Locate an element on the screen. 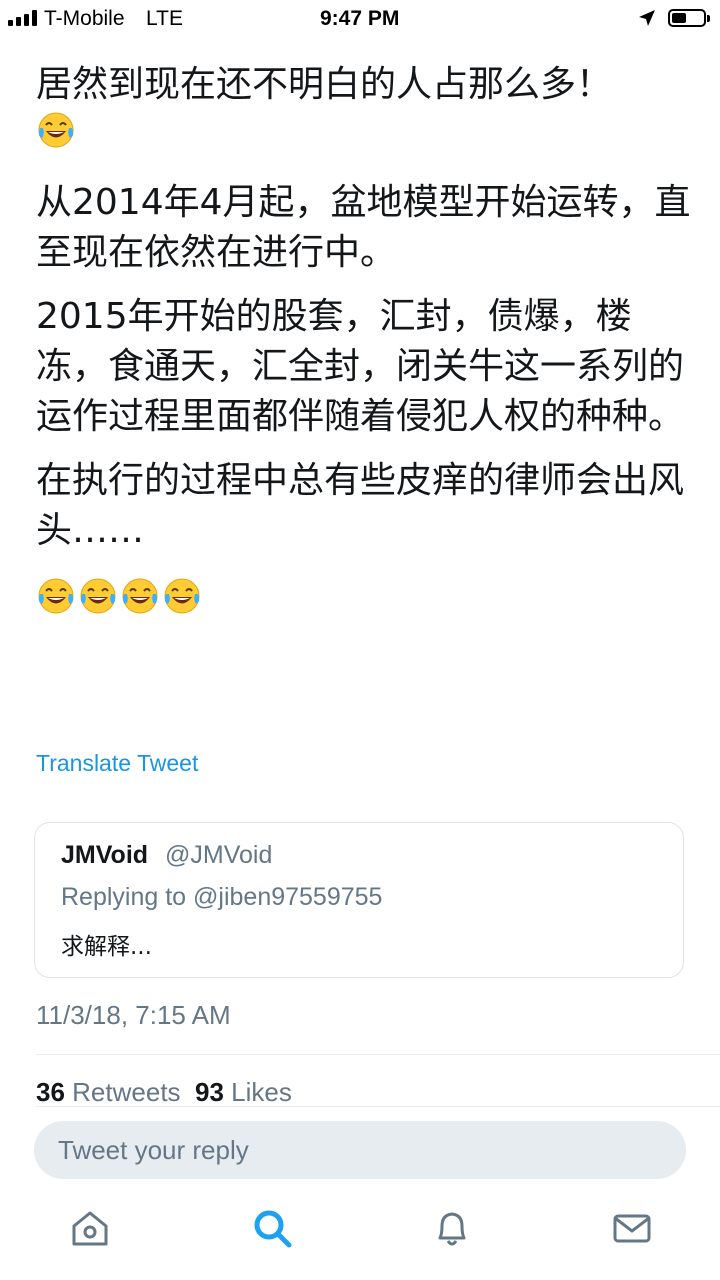  retweets-label: Retweets is located at coordinates (126, 1092).